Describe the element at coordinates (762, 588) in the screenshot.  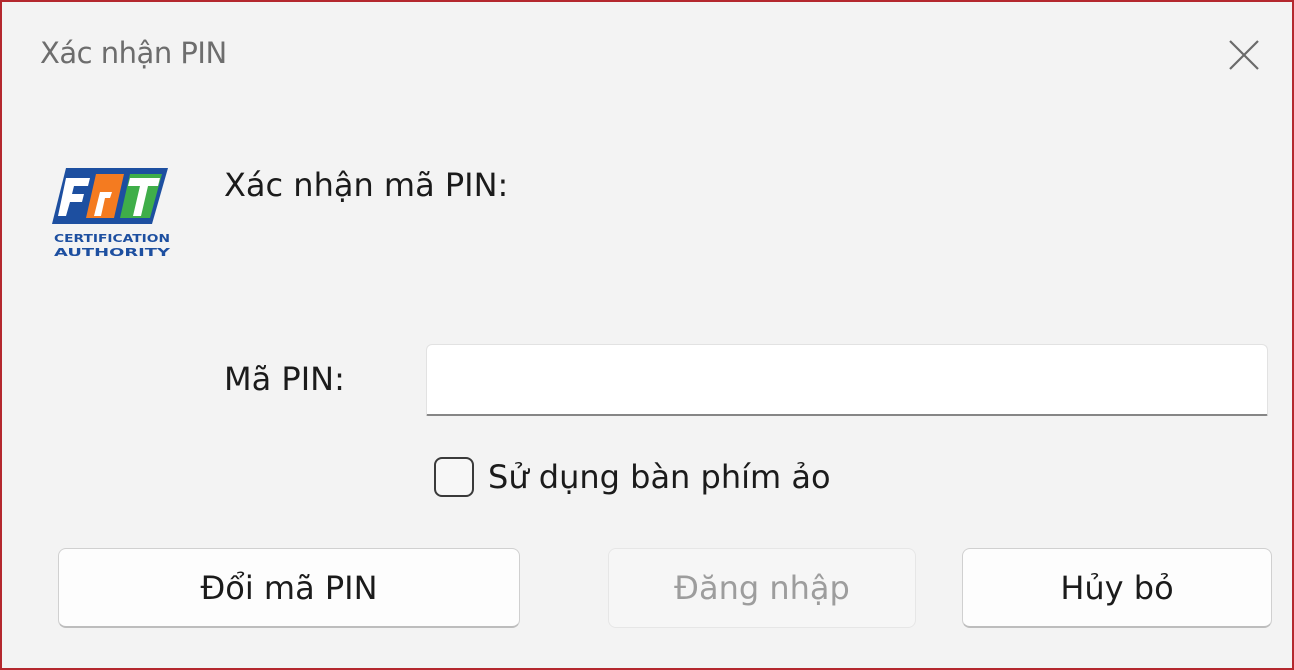
I see `login-button: Đăng nhập` at that location.